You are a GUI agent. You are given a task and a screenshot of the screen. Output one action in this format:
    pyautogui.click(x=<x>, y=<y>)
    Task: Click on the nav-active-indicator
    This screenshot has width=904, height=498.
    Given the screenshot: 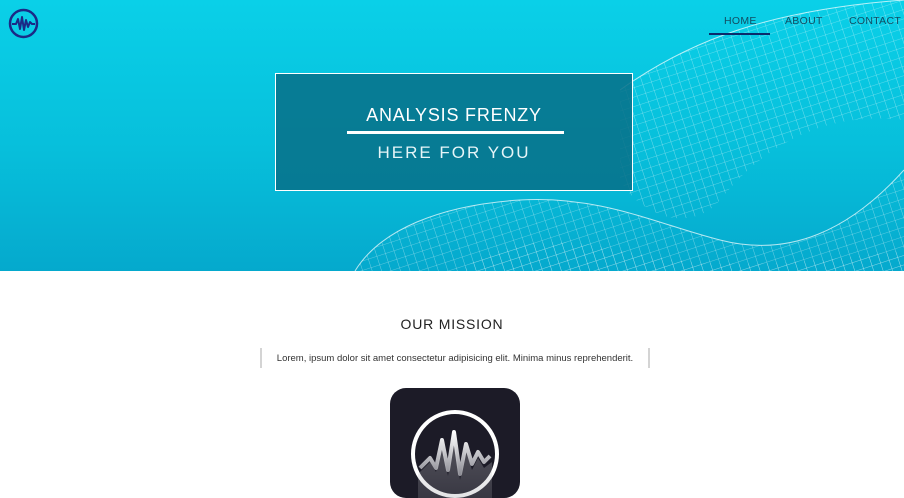 What is the action you would take?
    pyautogui.click(x=739, y=34)
    